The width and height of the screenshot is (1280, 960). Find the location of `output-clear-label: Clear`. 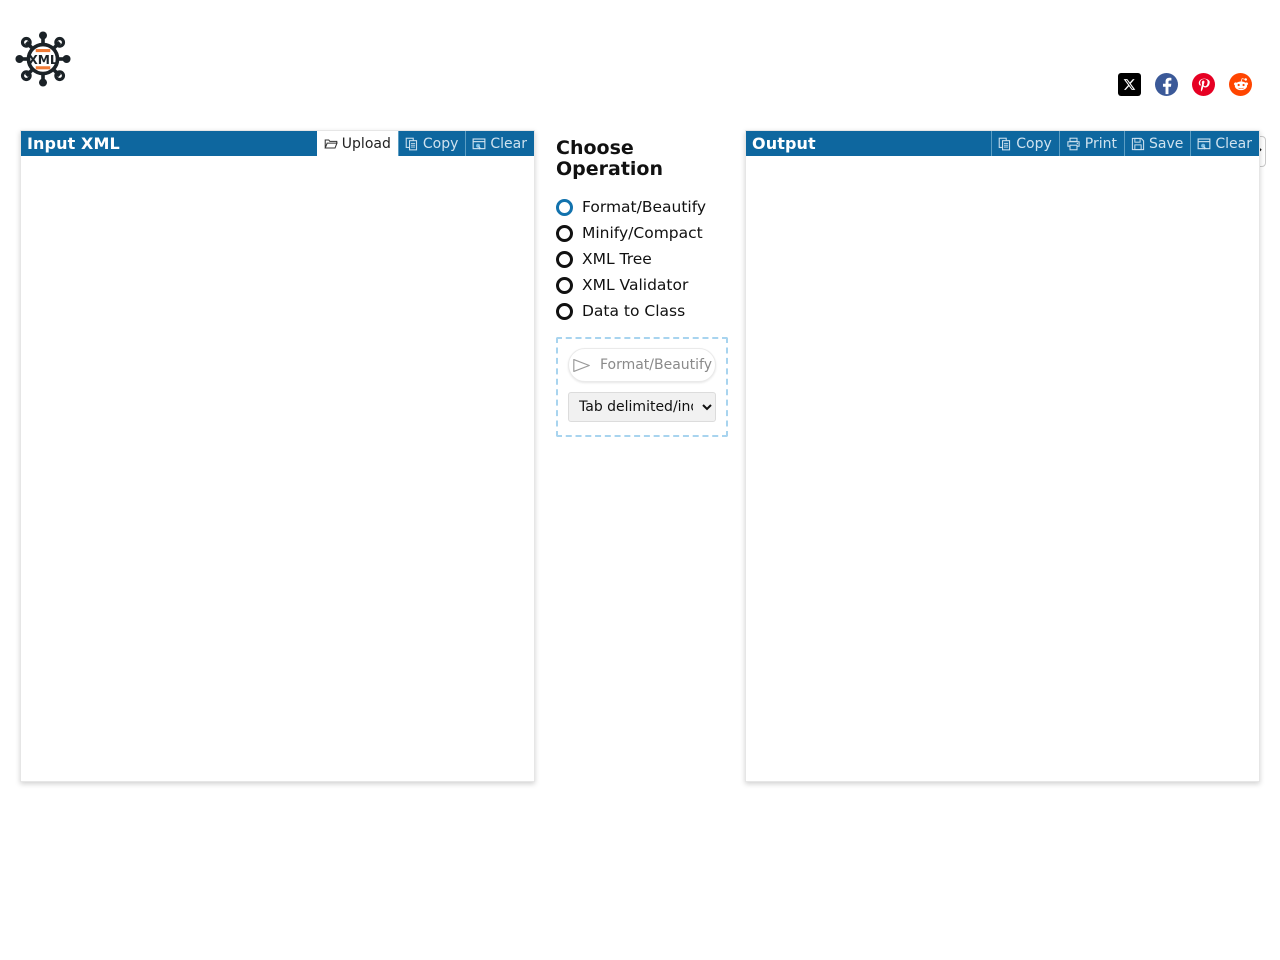

output-clear-label: Clear is located at coordinates (1233, 143).